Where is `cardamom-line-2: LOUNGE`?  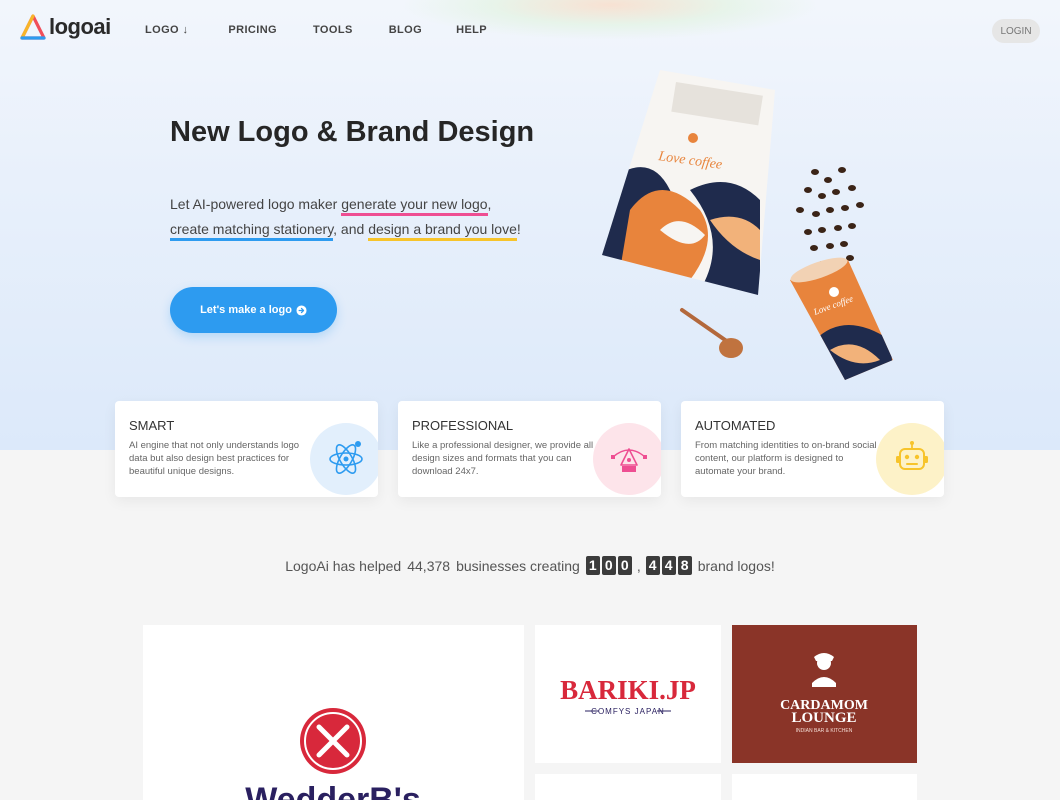
cardamom-line-2: LOUNGE is located at coordinates (823, 718).